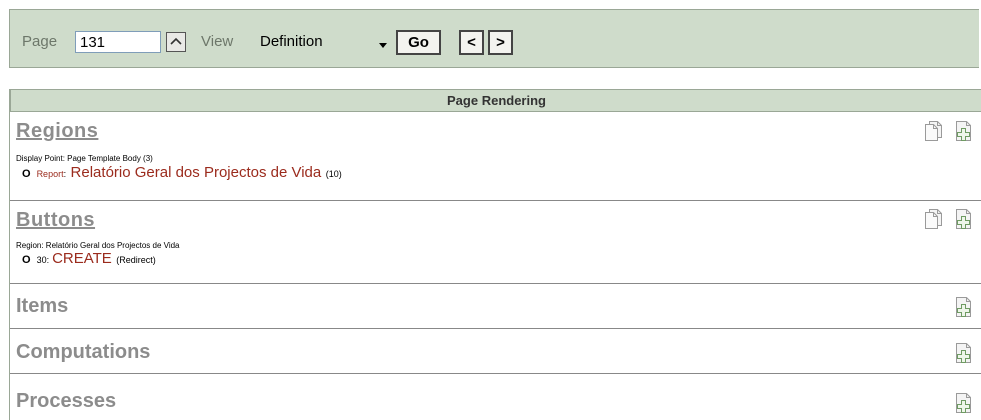  I want to click on dropdown-arrow-icon, so click(383, 45).